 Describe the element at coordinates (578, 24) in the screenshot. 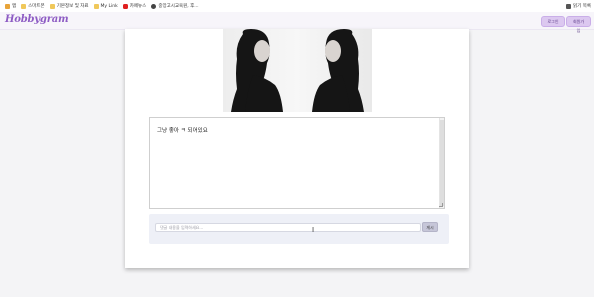

I see `signup-button: 회원가입` at that location.